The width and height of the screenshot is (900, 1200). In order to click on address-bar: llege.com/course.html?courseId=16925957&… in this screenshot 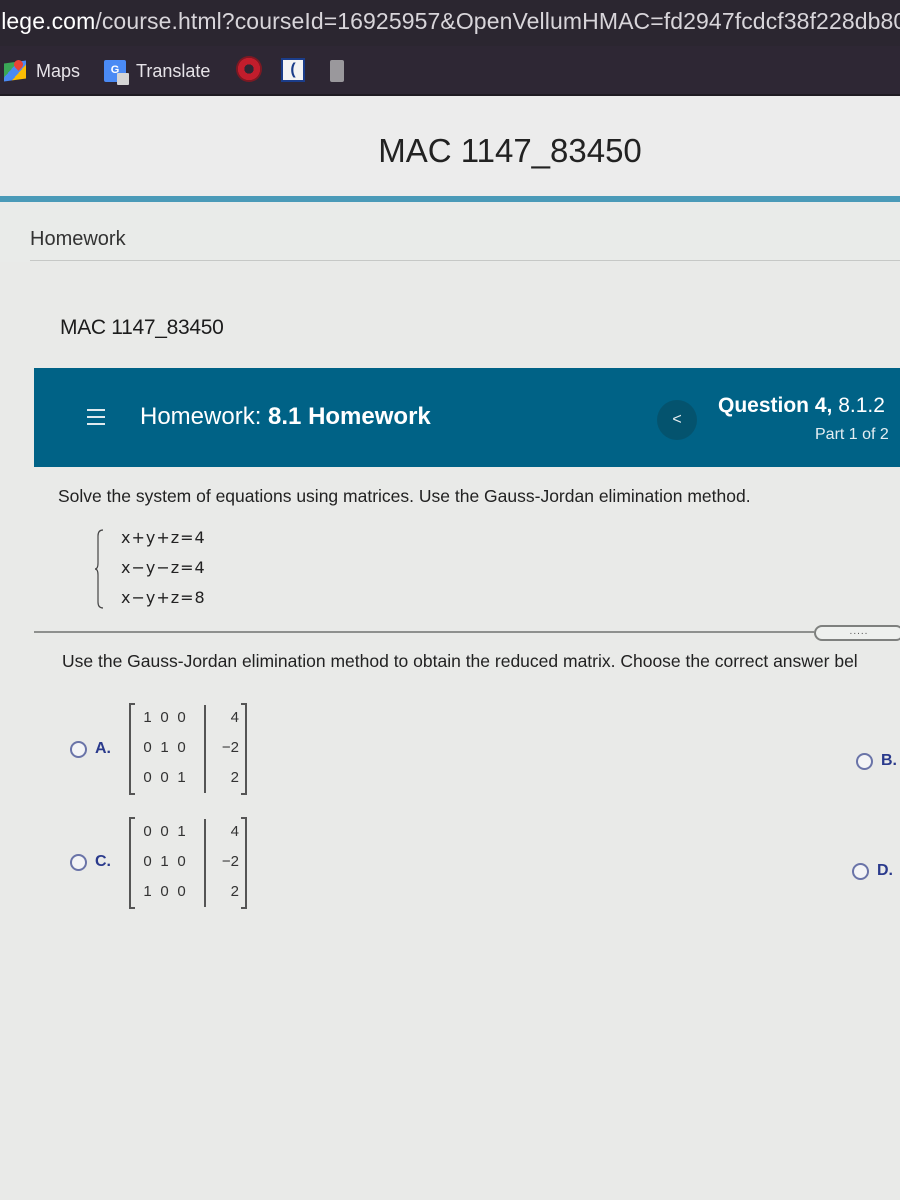, I will do `click(450, 23)`.